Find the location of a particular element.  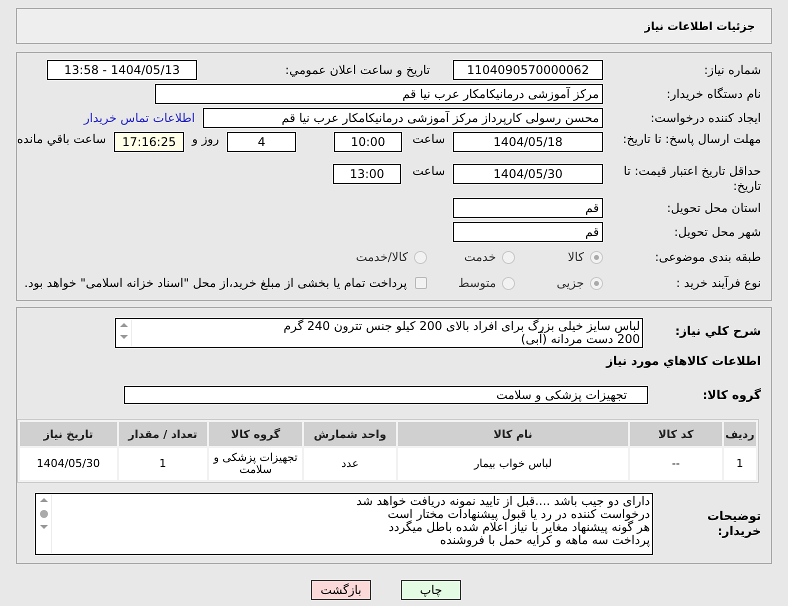

remaining-time-field: 17:16:25 is located at coordinates (149, 142).